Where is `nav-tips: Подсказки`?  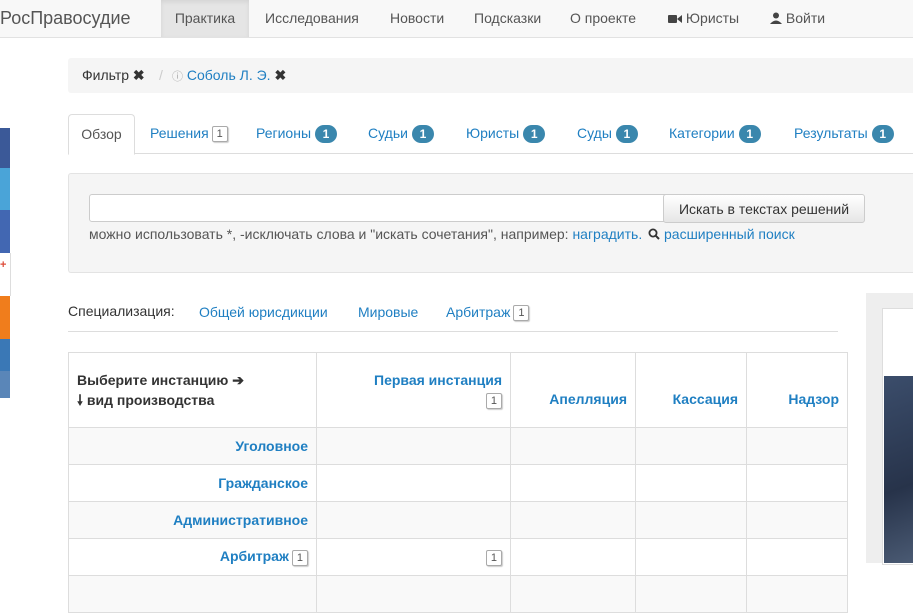 nav-tips: Подсказки is located at coordinates (507, 18).